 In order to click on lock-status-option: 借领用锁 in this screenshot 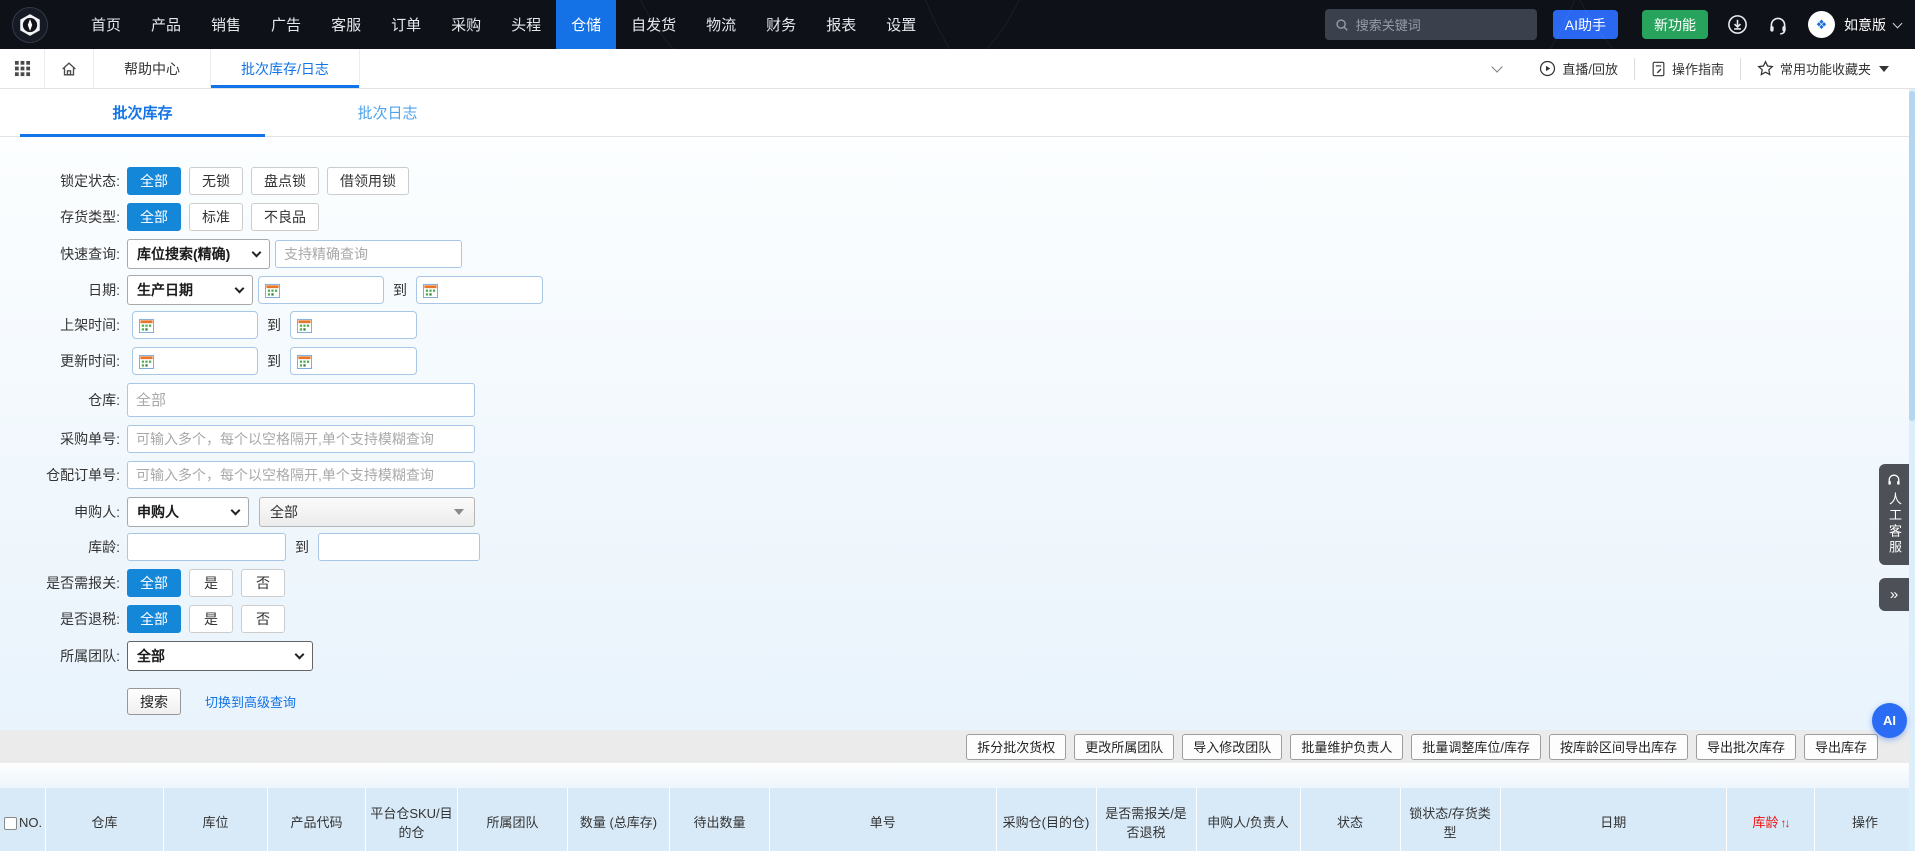, I will do `click(368, 181)`.